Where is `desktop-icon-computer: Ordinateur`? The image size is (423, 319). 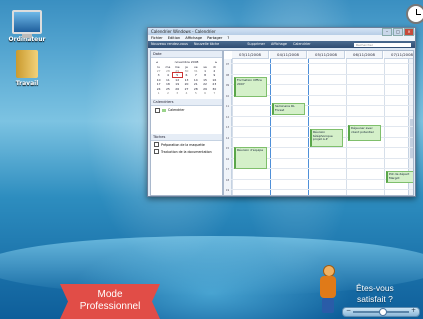
desktop-icon-computer: Ordinateur is located at coordinates (27, 26).